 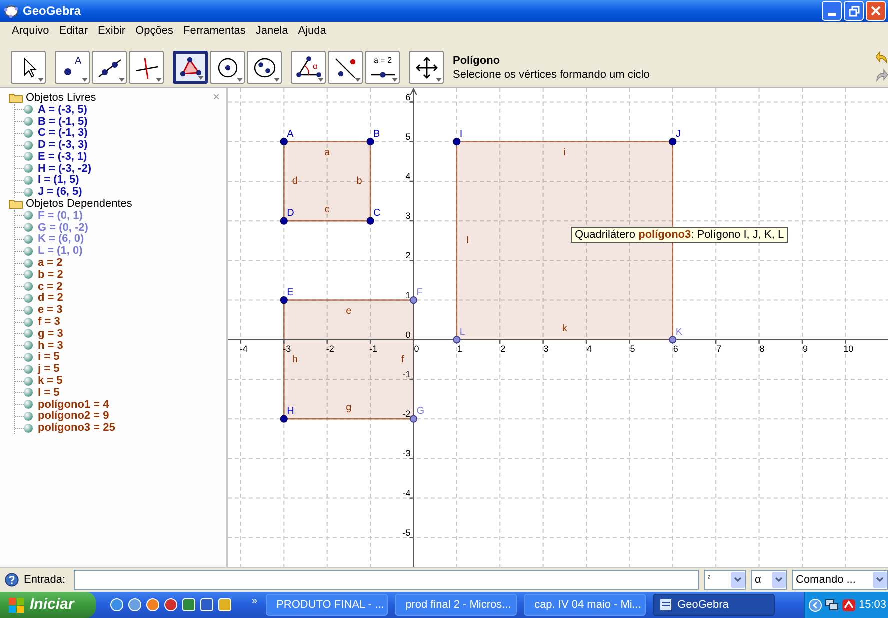 What do you see at coordinates (63, 145) in the screenshot?
I see `object-entry: D = (-3, 3)` at bounding box center [63, 145].